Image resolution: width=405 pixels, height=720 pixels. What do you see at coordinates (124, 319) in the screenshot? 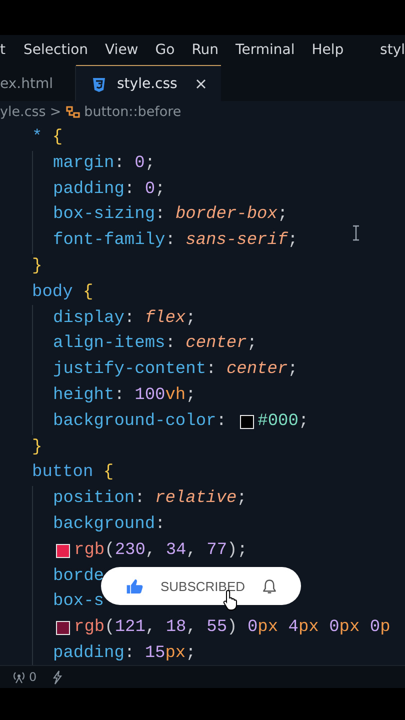
I see `code-text: display: flex;` at bounding box center [124, 319].